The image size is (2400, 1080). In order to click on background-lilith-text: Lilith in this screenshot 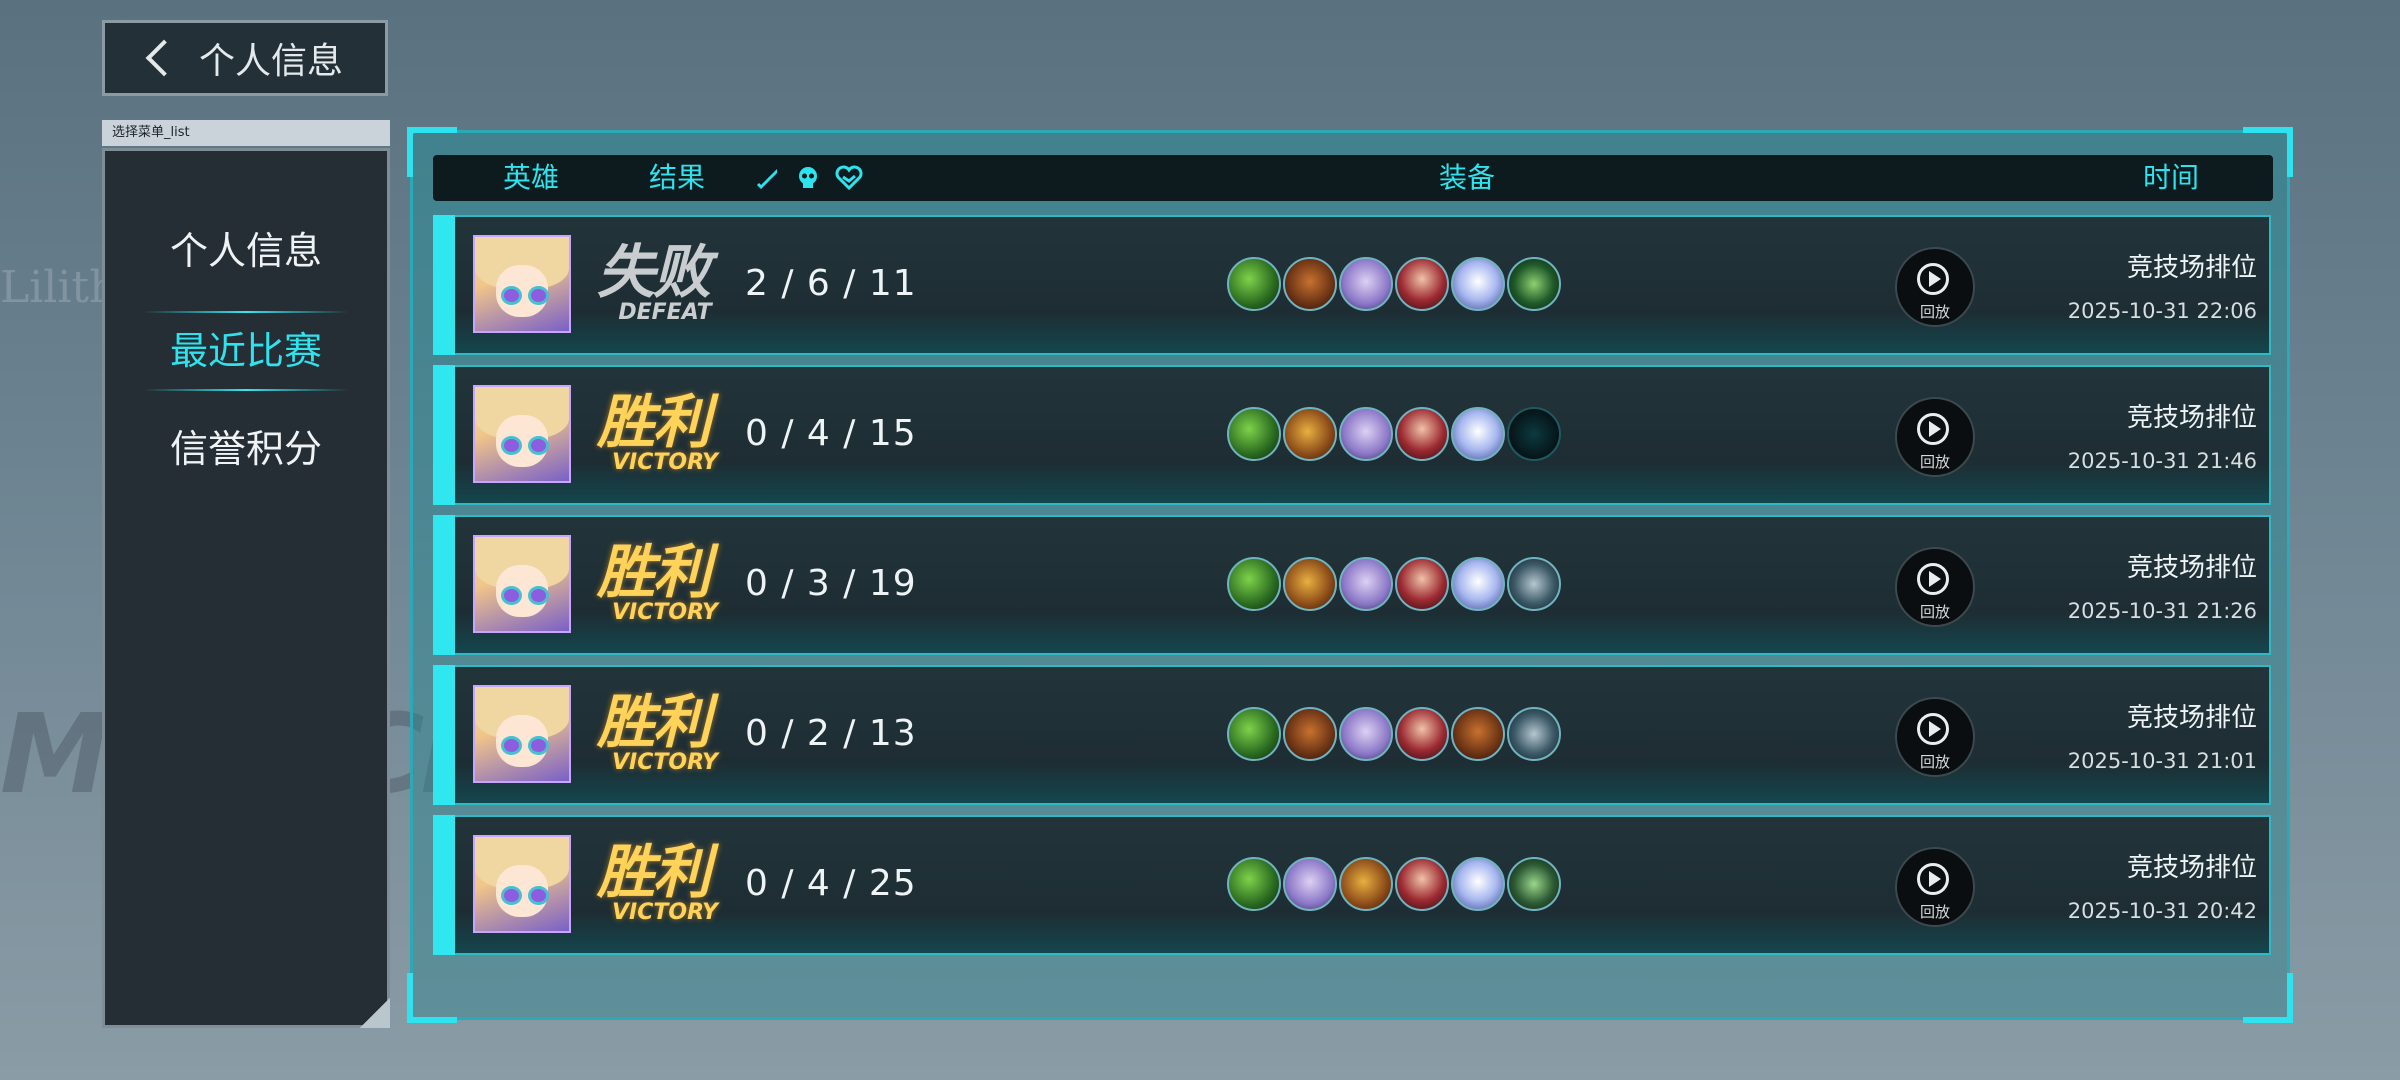, I will do `click(59, 287)`.